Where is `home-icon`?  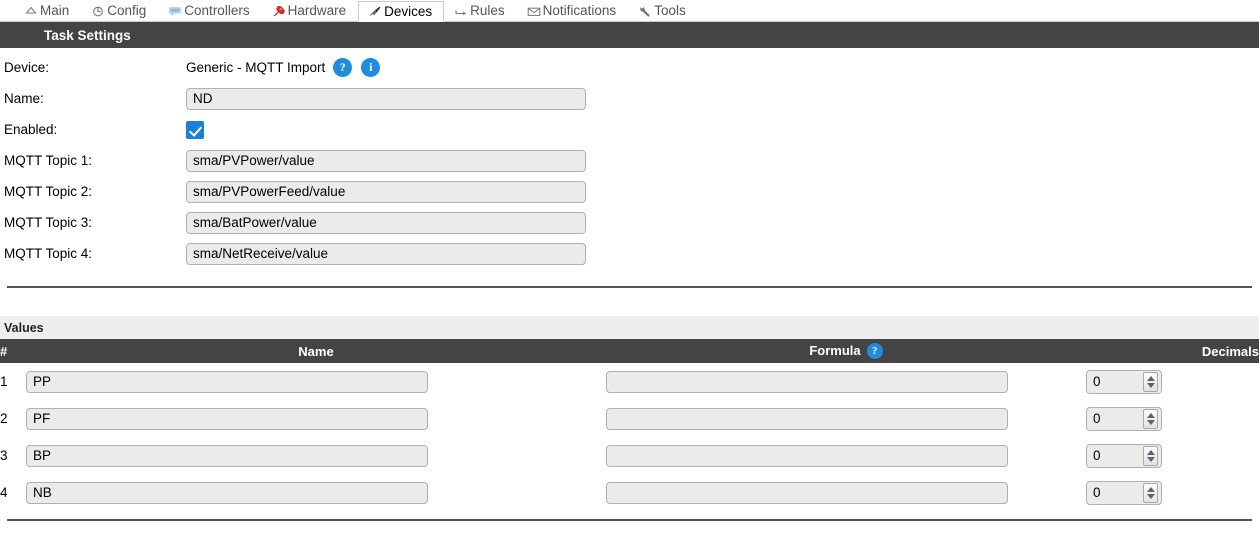
home-icon is located at coordinates (31, 11).